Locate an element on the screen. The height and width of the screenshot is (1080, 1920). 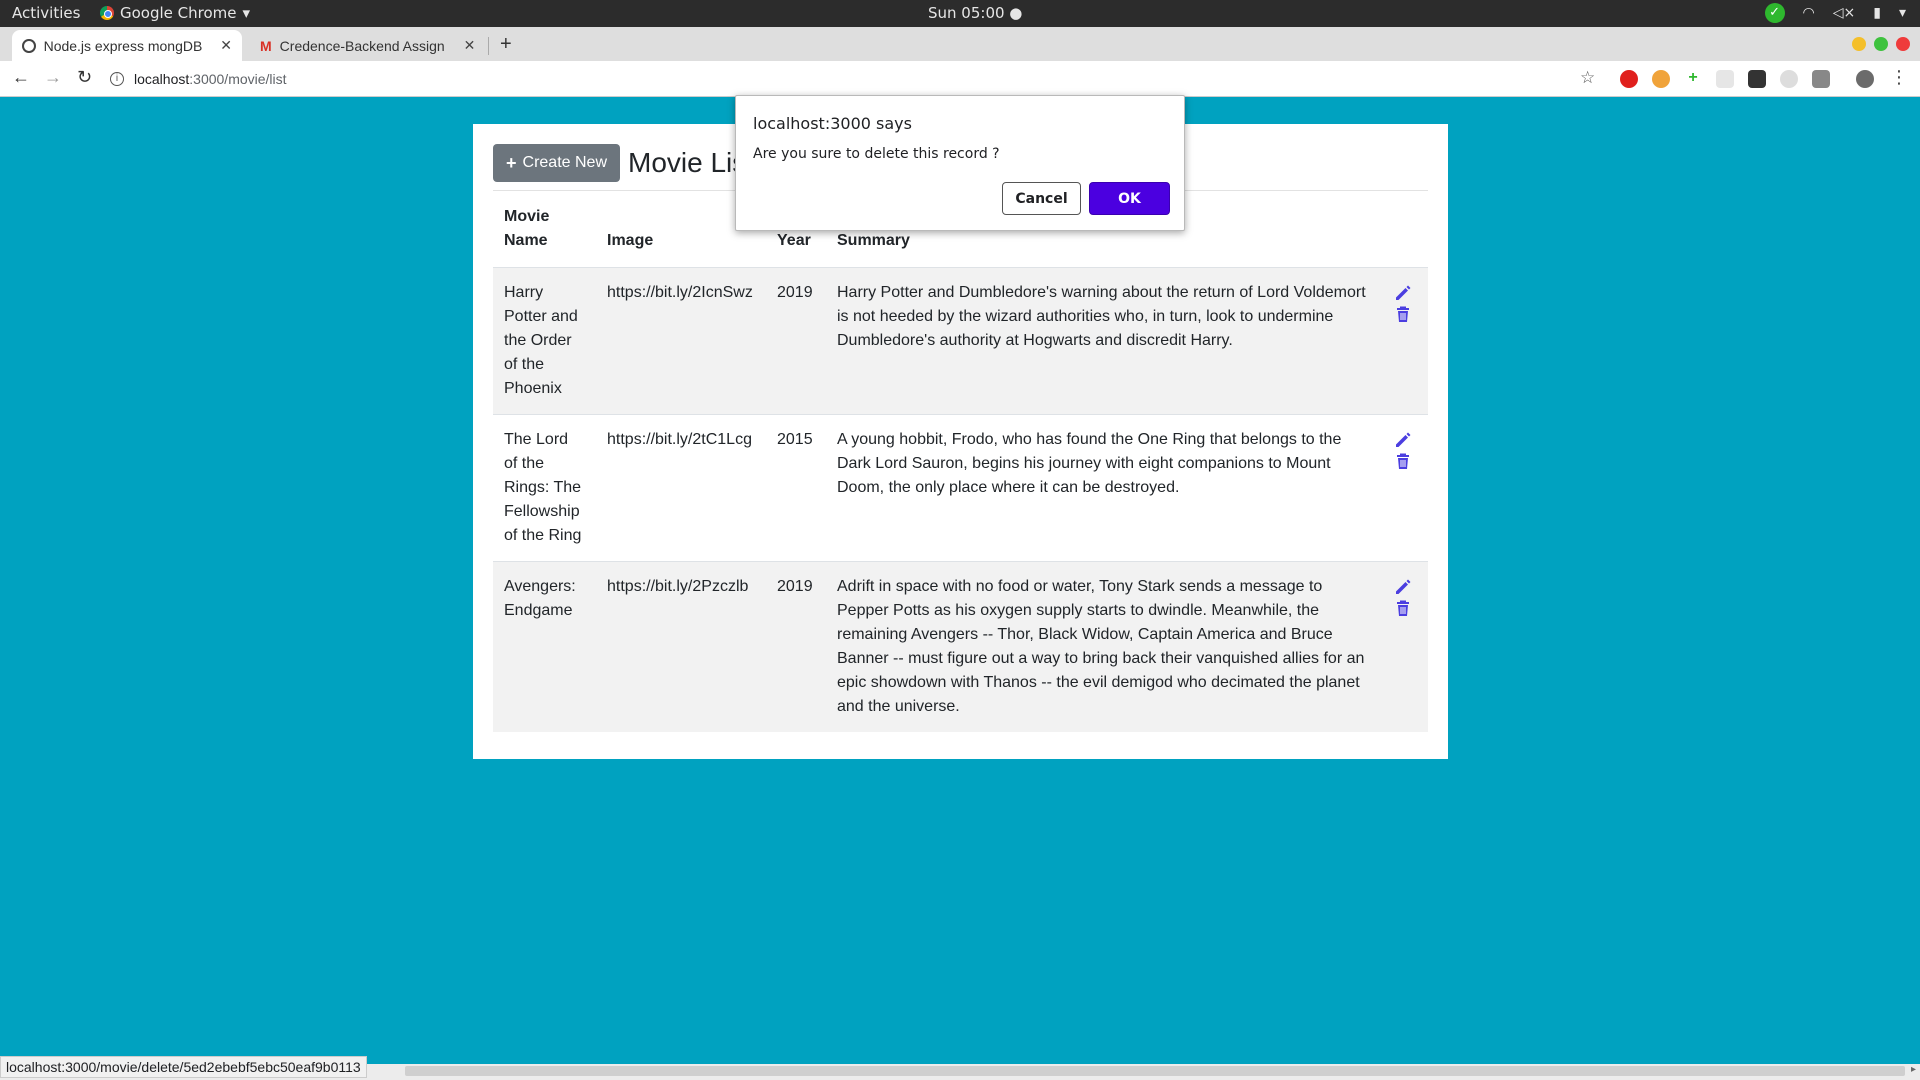
new-tab-button: + is located at coordinates (506, 44).